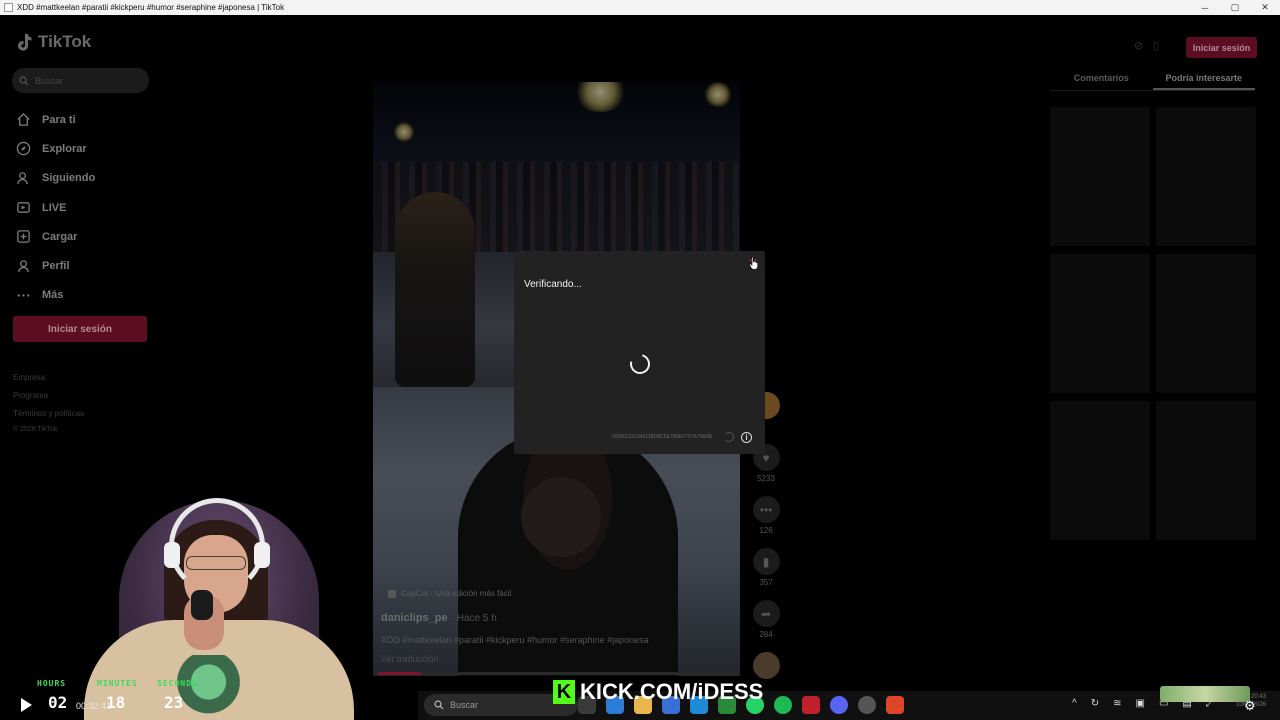  I want to click on like-count: 5233, so click(766, 478).